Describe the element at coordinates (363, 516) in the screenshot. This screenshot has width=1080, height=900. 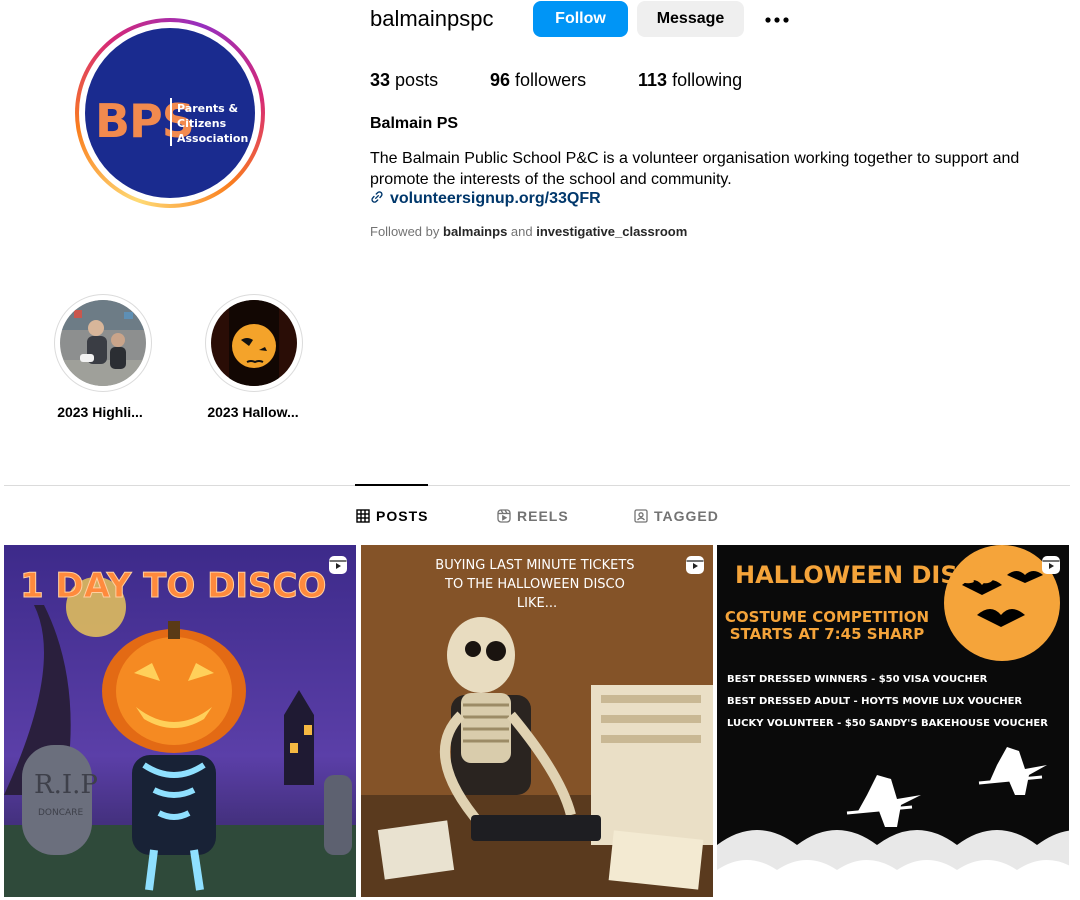
I see `grid-icon` at that location.